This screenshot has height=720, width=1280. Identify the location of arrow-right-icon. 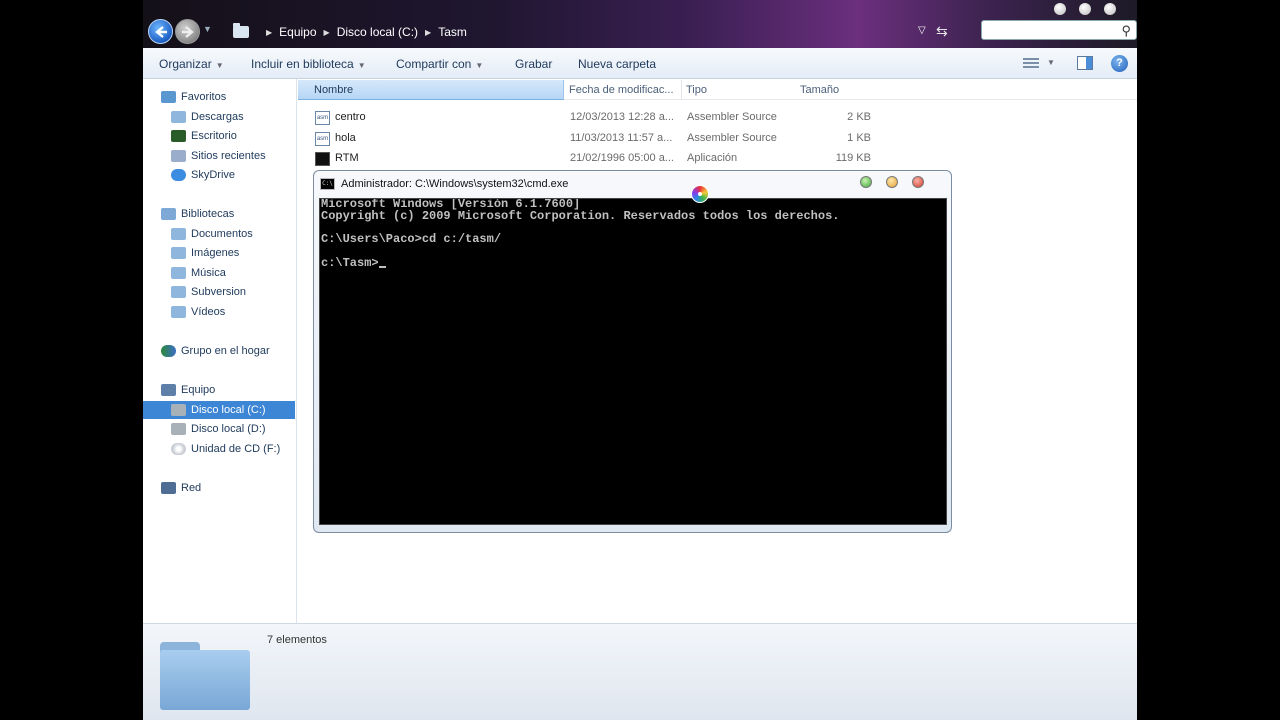
(188, 32).